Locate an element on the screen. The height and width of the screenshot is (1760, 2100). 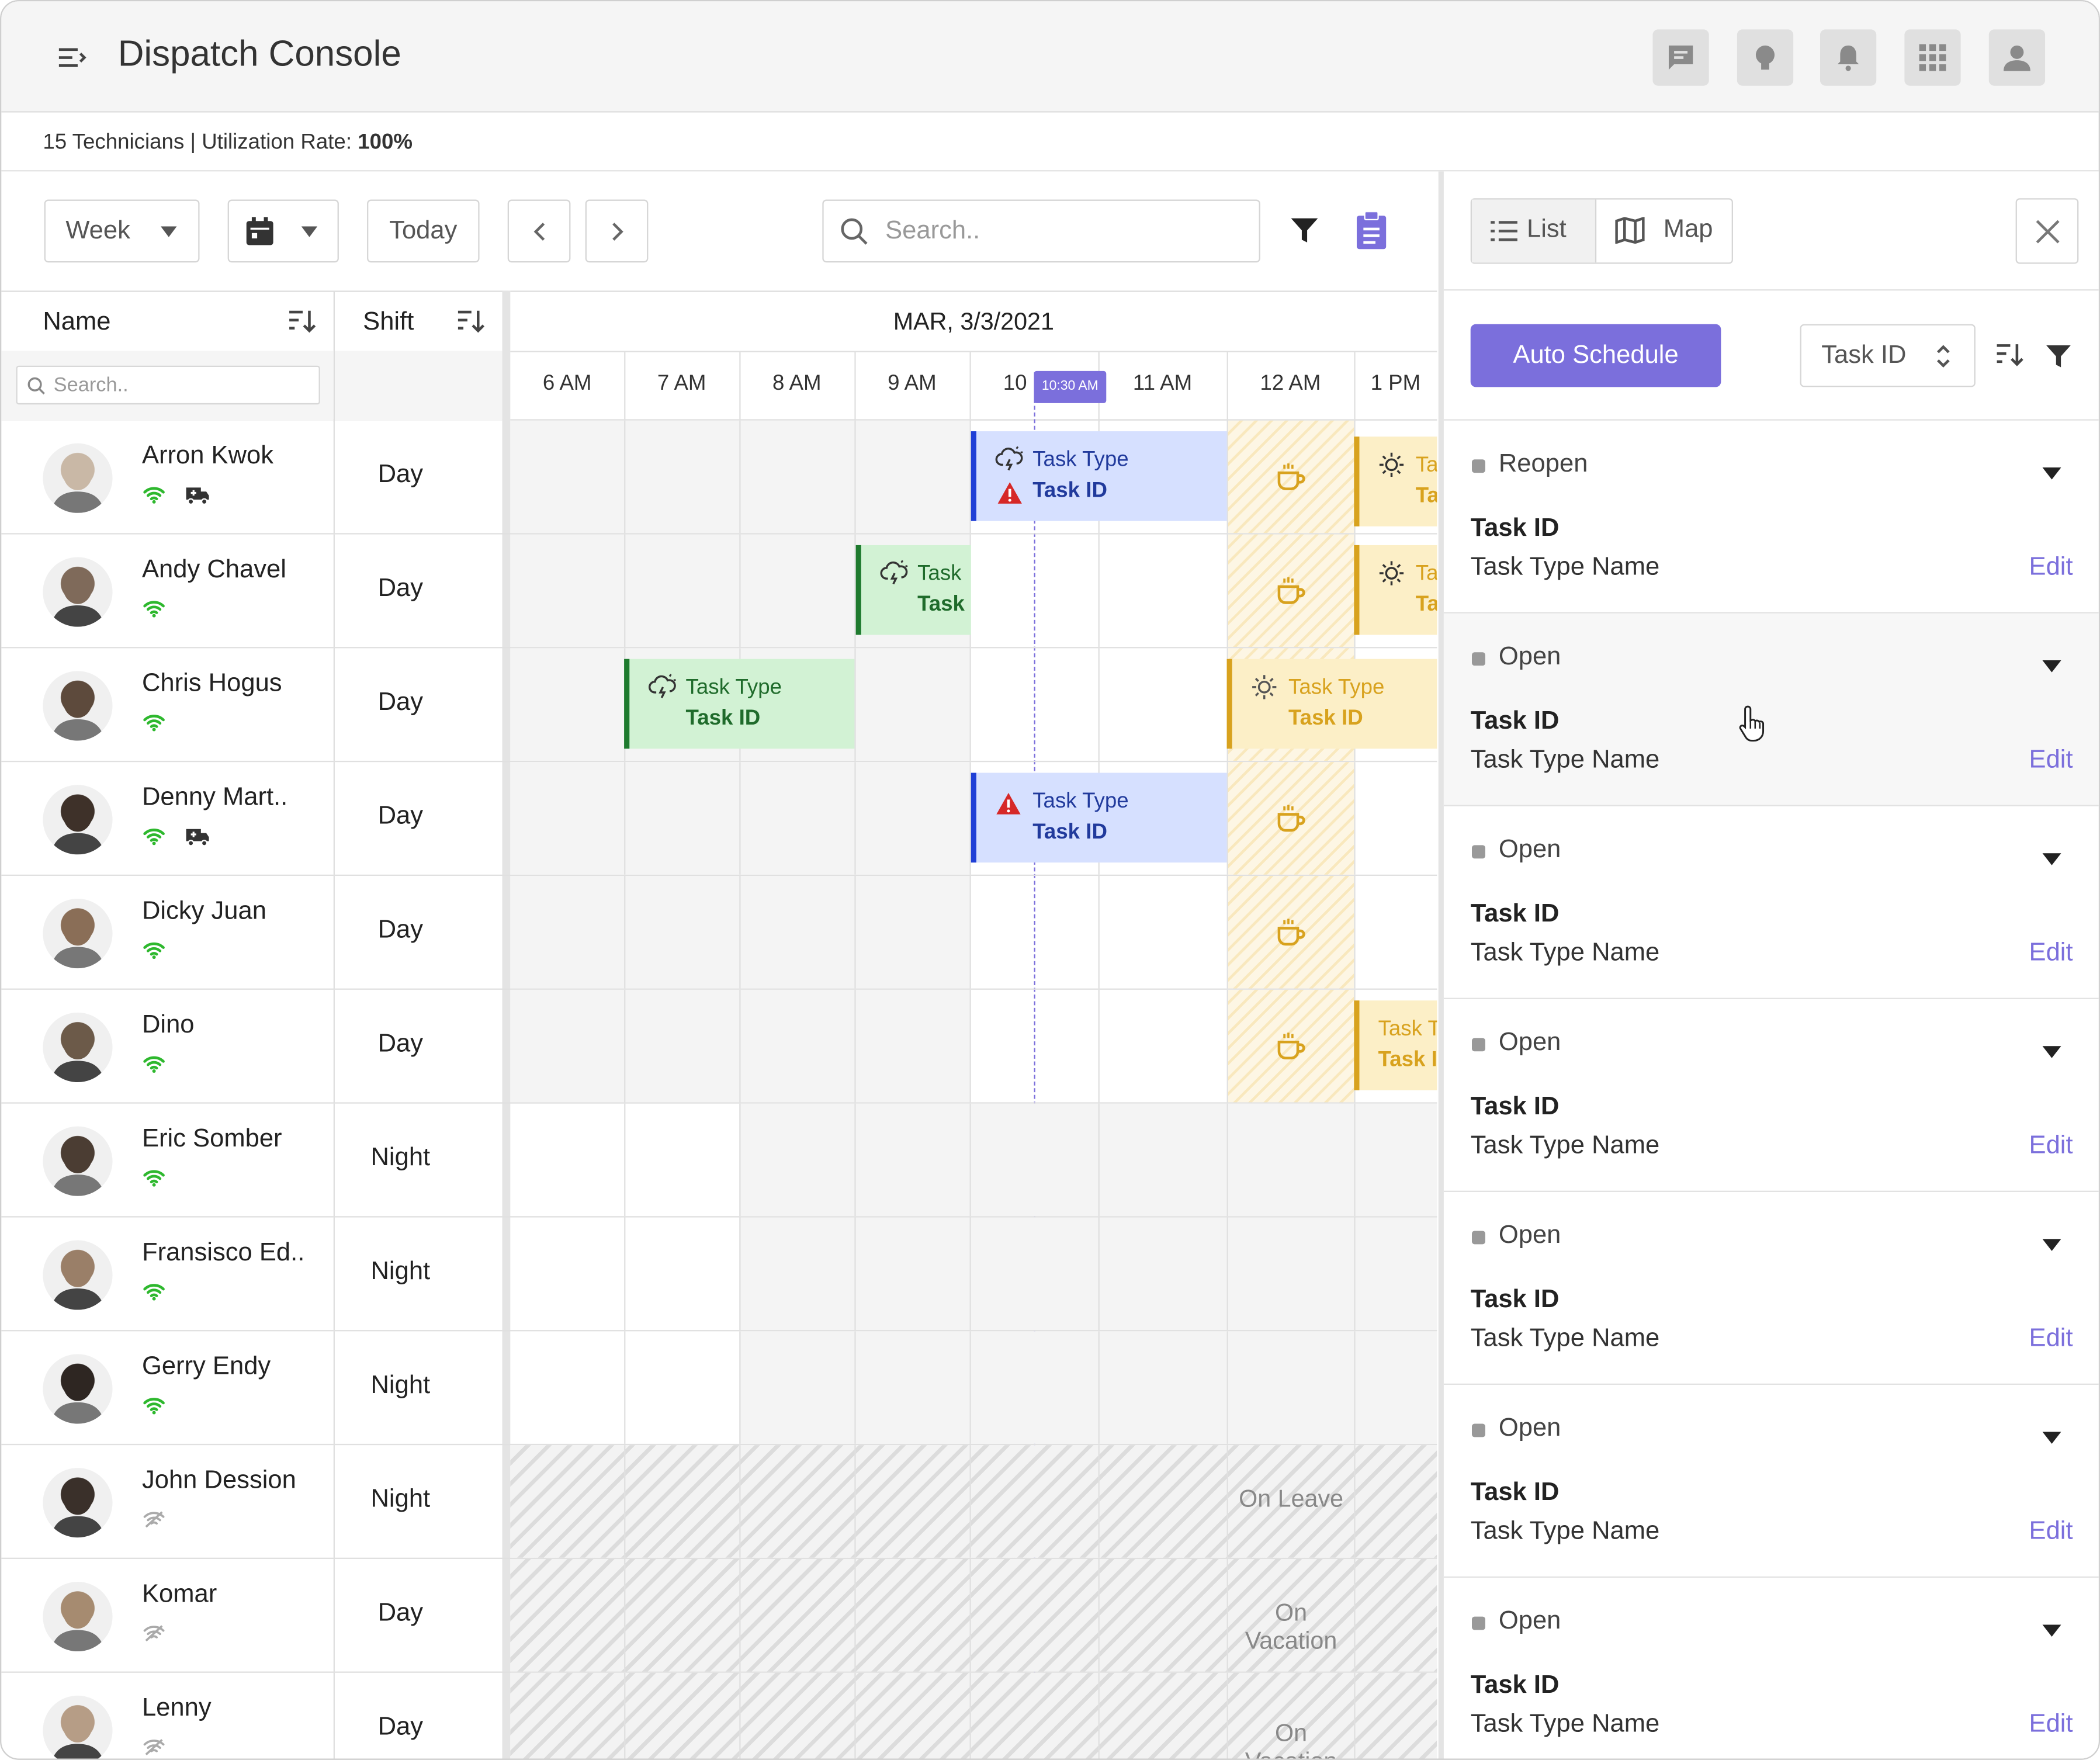
technician-row: Andy Chavel Day is located at coordinates (719, 592).